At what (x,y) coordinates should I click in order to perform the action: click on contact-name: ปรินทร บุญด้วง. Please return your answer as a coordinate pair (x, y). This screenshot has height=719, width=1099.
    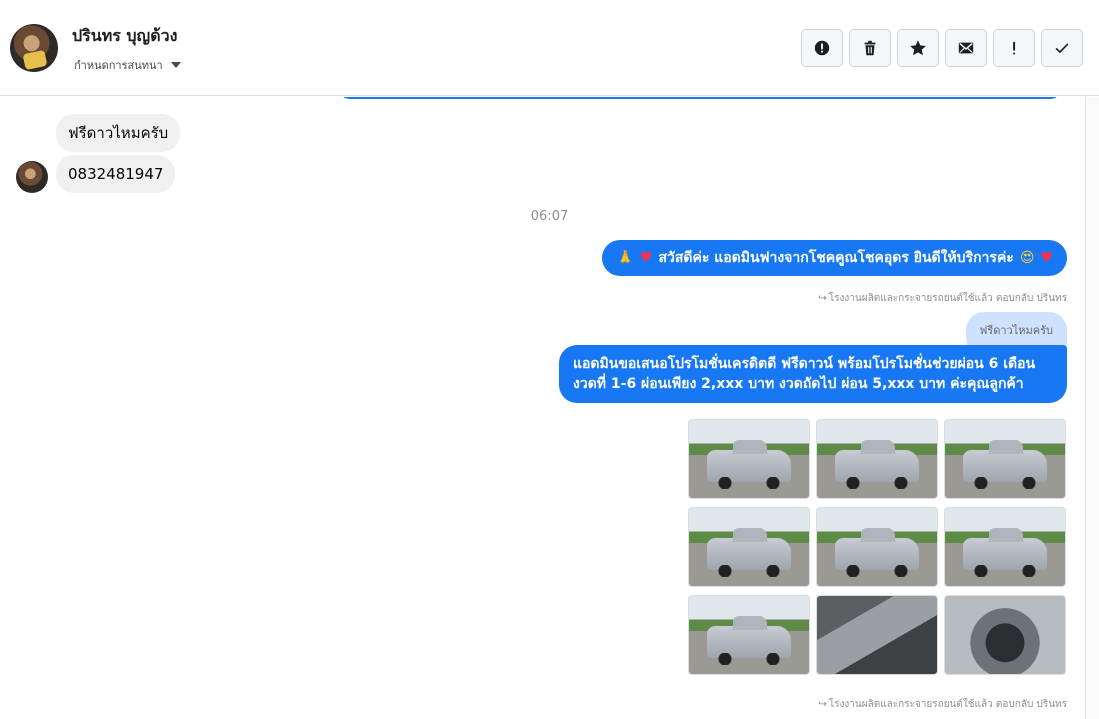
    Looking at the image, I should click on (124, 36).